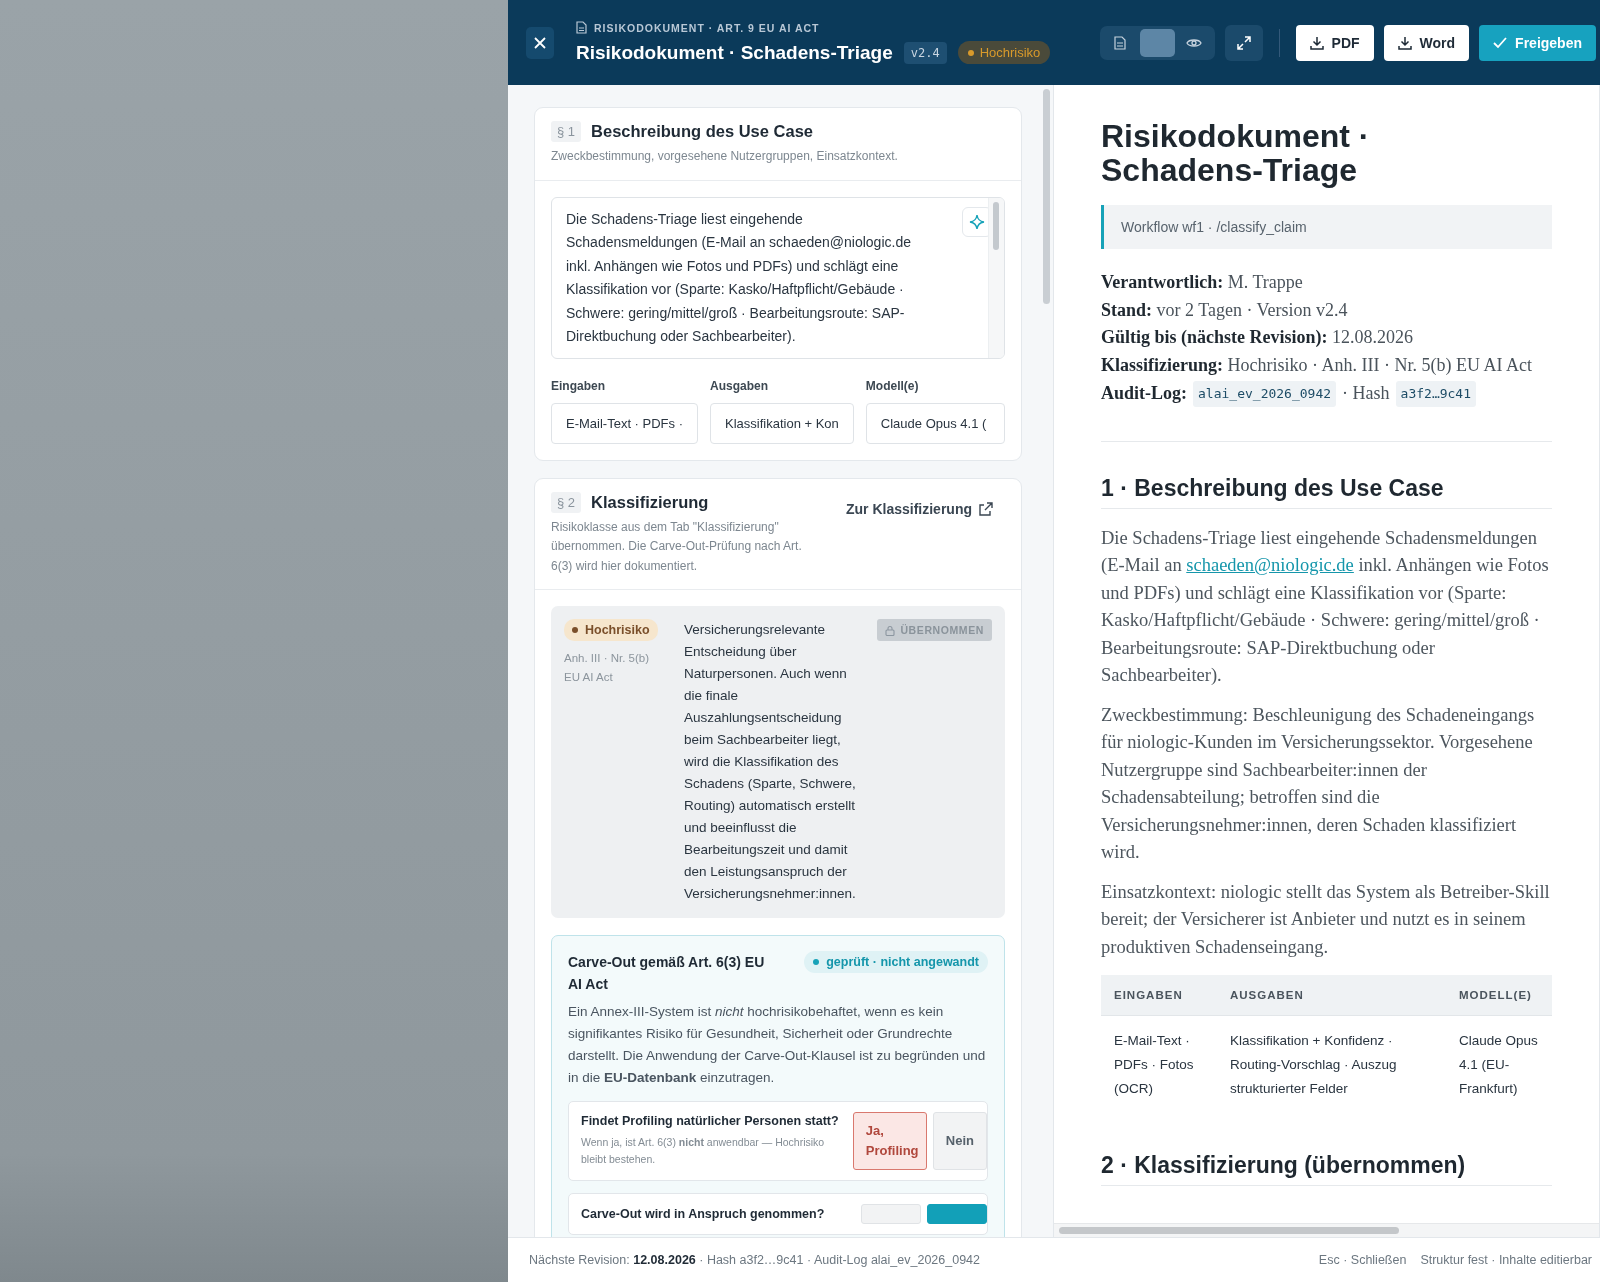 This screenshot has width=1600, height=1282. I want to click on section-number: § 2, so click(566, 502).